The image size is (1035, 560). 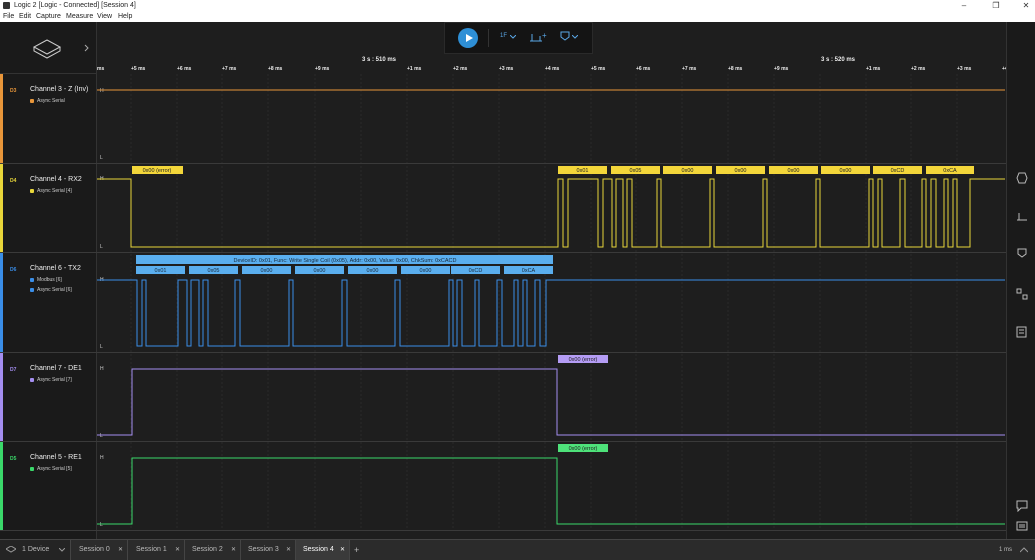 I want to click on device-count: 1 Device, so click(x=36, y=549).